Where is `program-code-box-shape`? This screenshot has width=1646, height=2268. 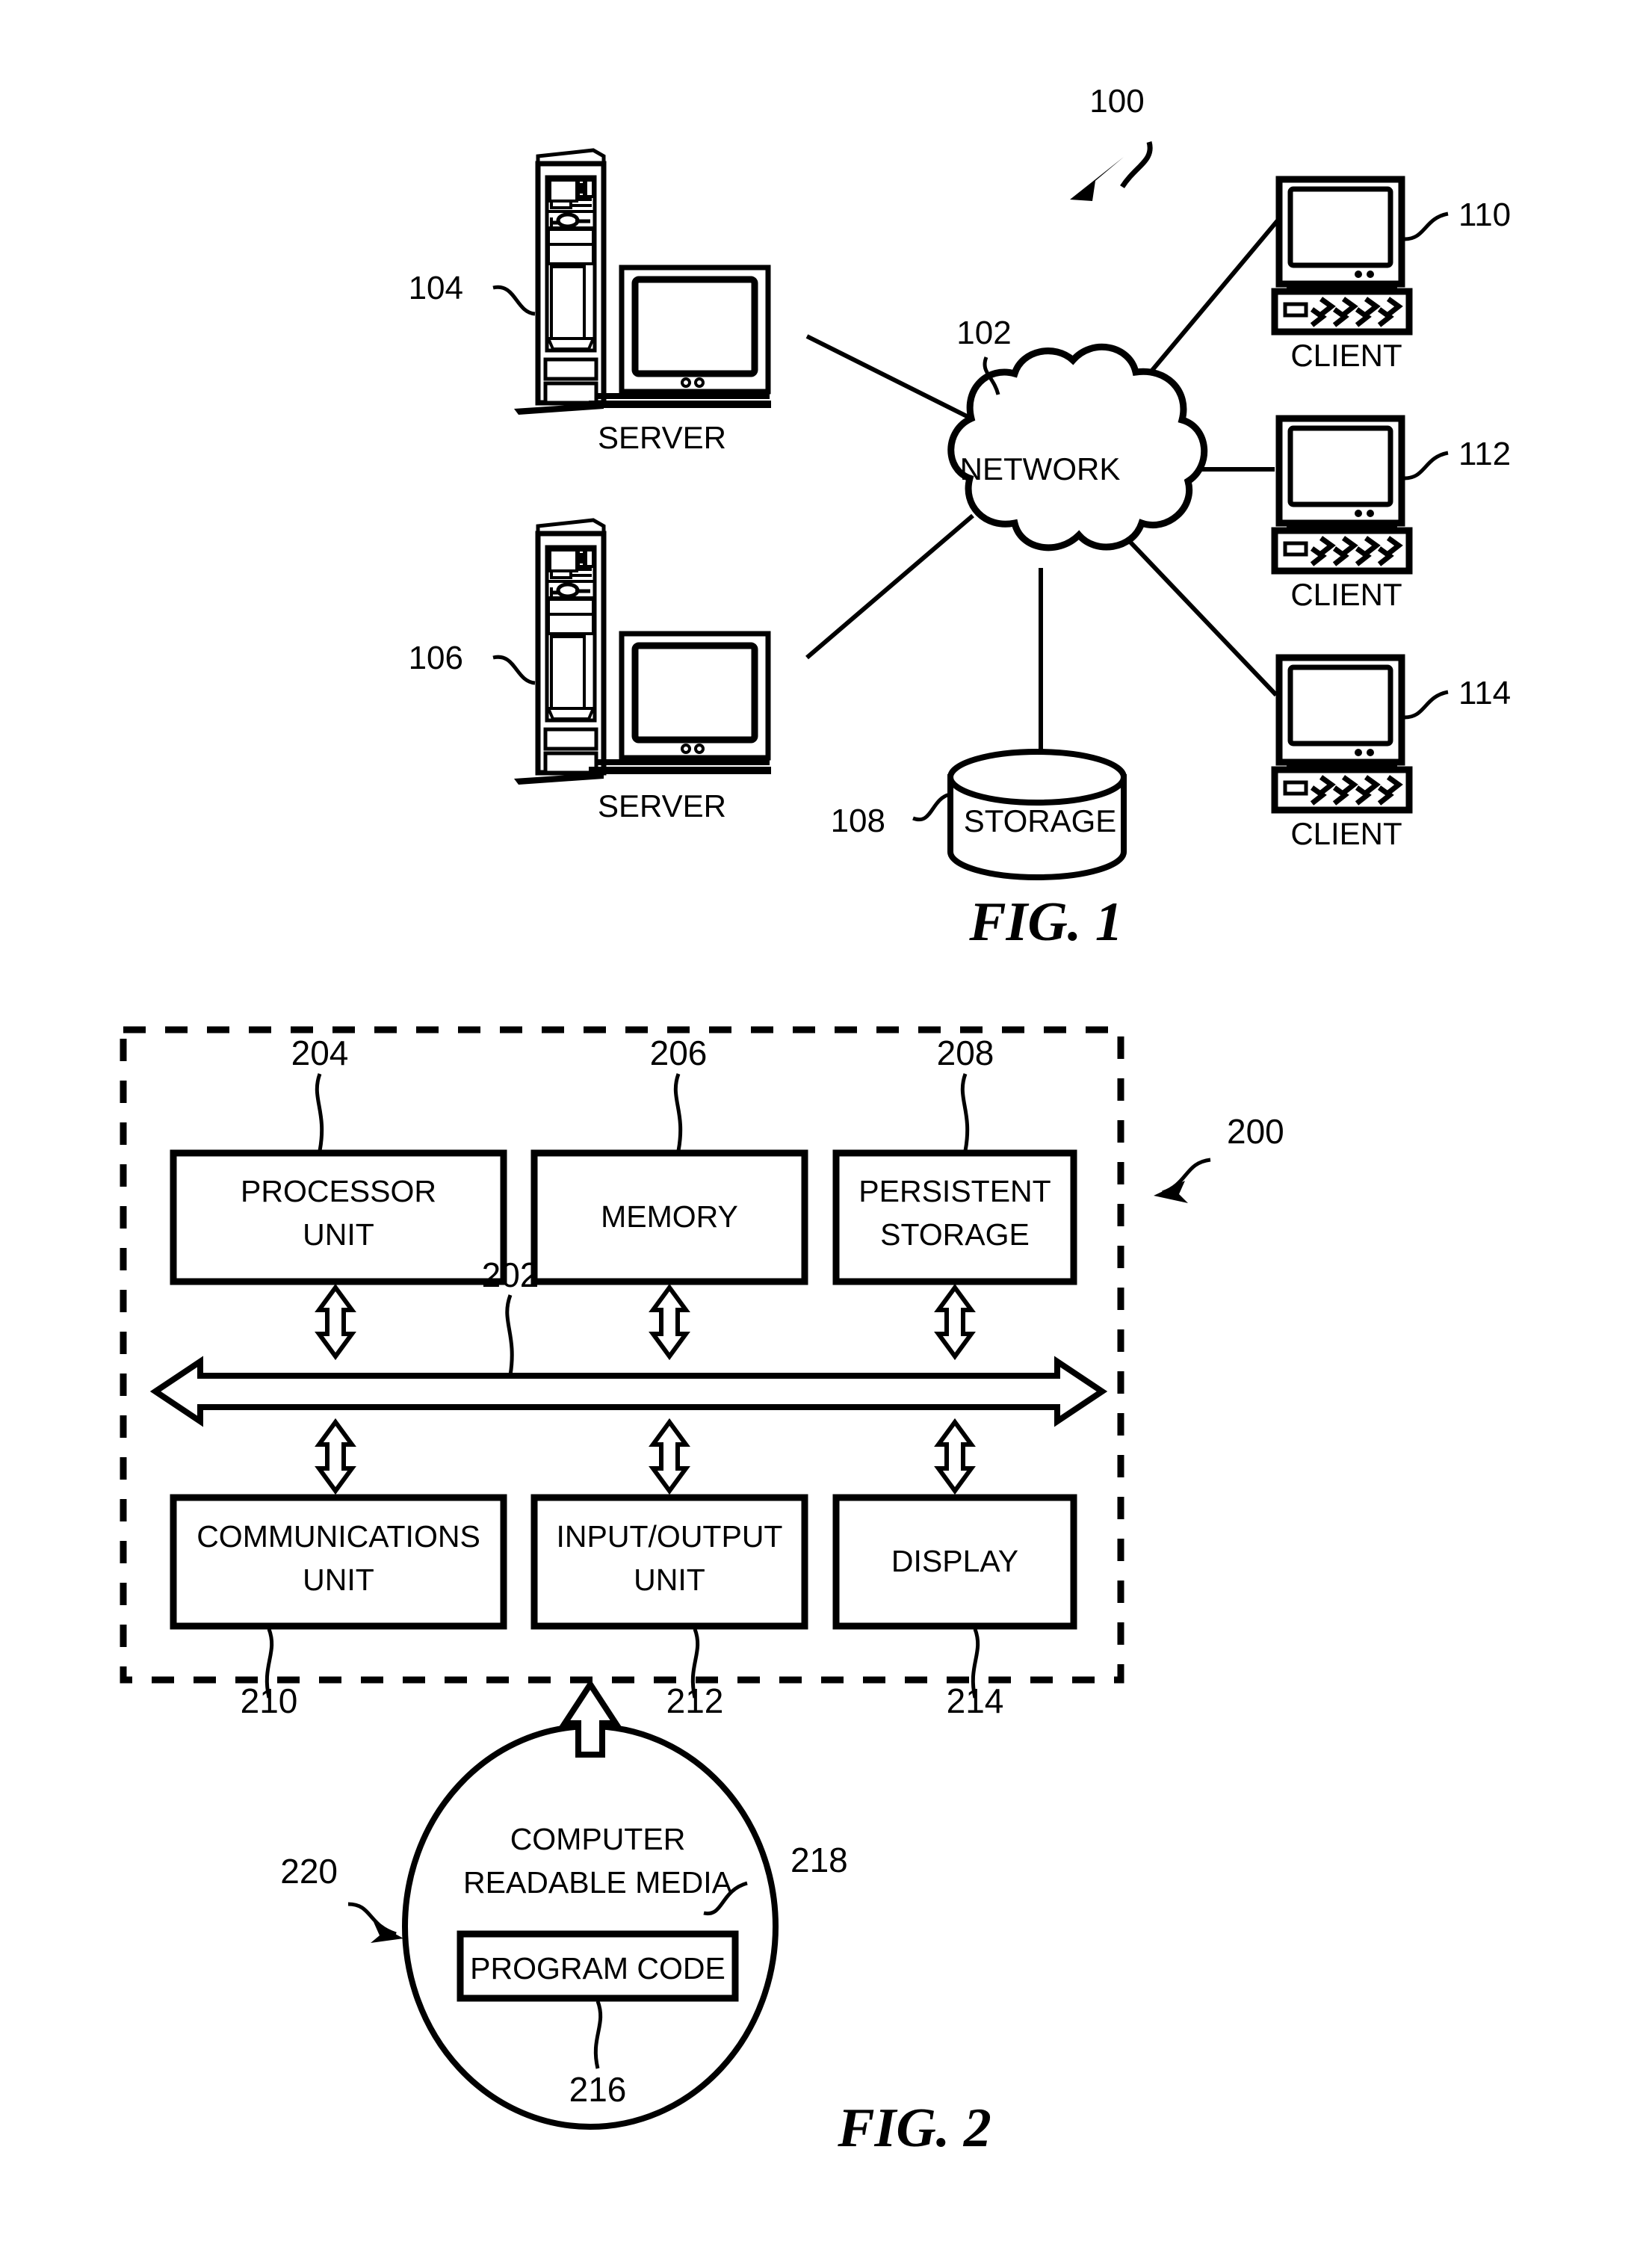
program-code-box-shape is located at coordinates (598, 1966).